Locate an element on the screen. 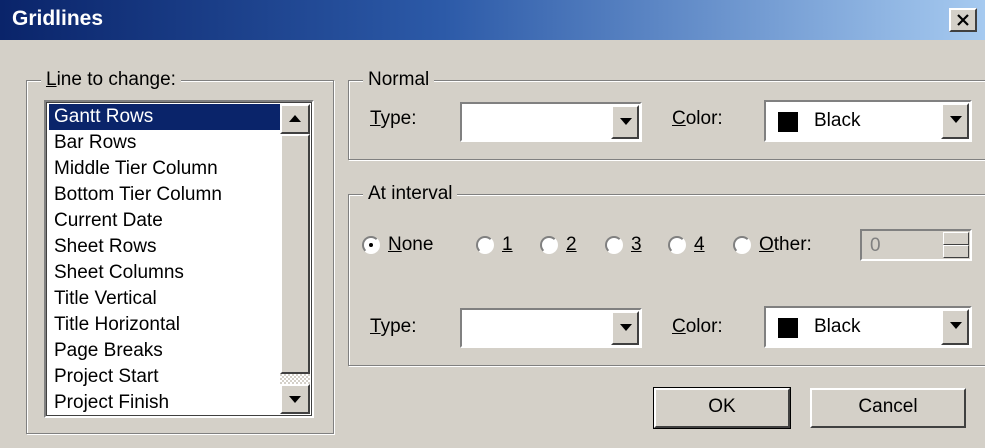 The width and height of the screenshot is (985, 448). spin-down-button is located at coordinates (956, 251).